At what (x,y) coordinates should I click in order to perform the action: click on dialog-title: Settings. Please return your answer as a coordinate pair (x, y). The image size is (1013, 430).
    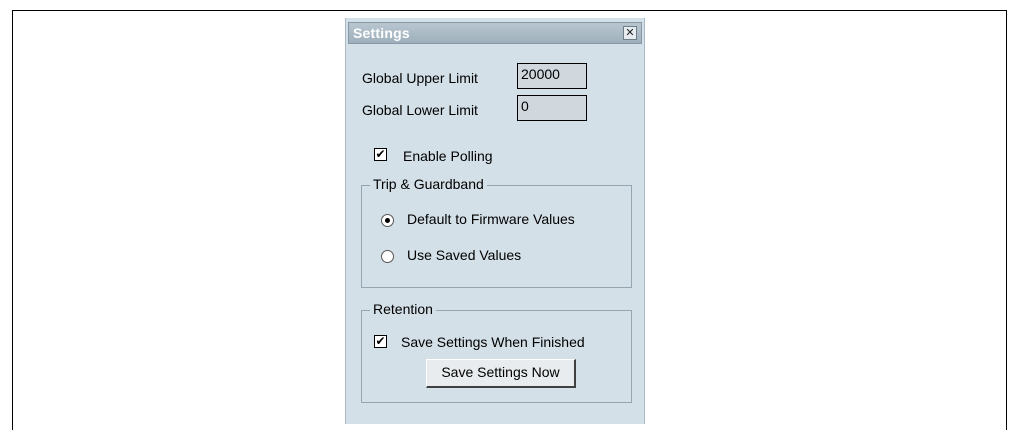
    Looking at the image, I should click on (381, 33).